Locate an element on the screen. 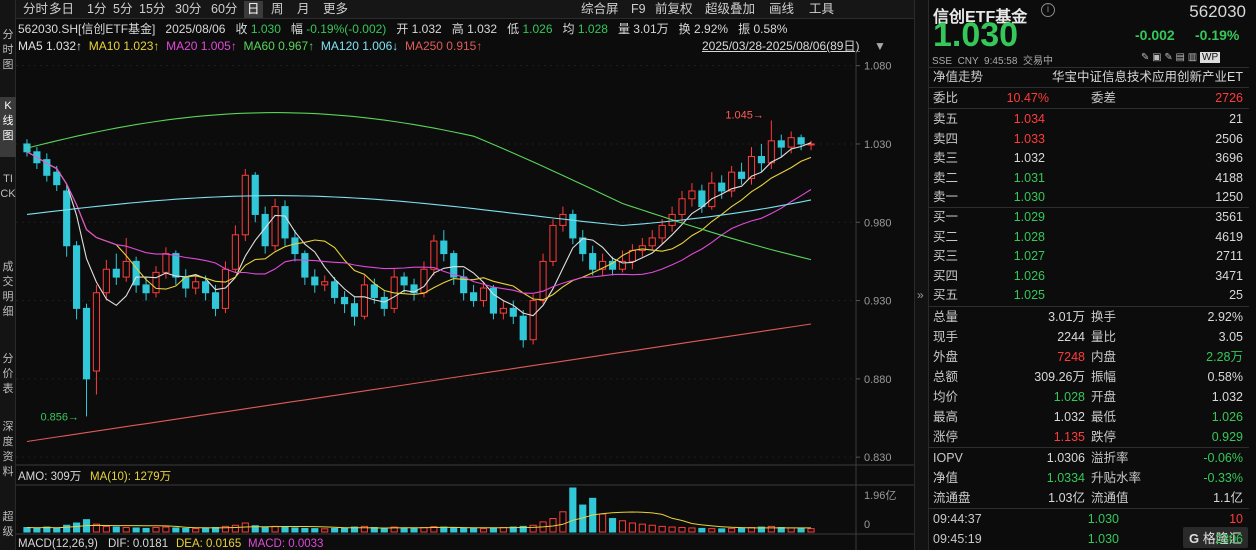  stat-value: 2.92% is located at coordinates (1225, 317).